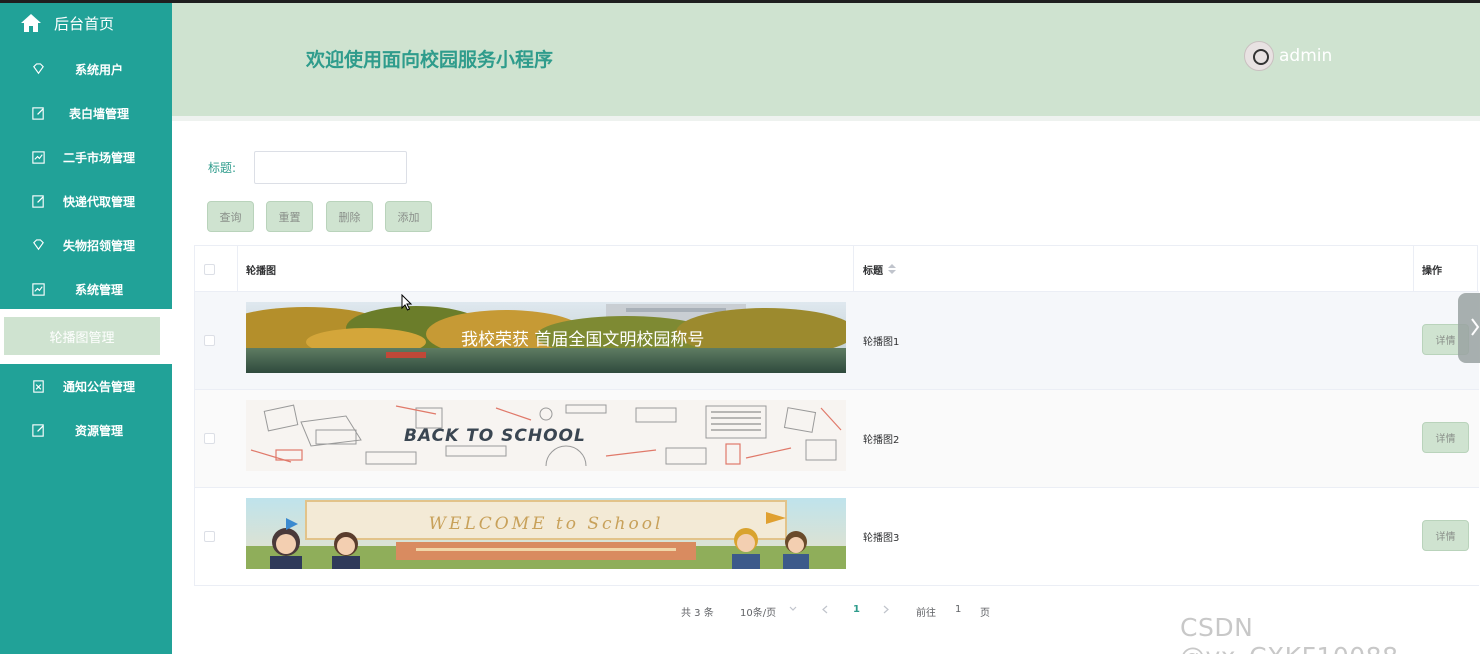  Describe the element at coordinates (837, 269) in the screenshot. I see `table-header: 轮播图 标题 操作` at that location.